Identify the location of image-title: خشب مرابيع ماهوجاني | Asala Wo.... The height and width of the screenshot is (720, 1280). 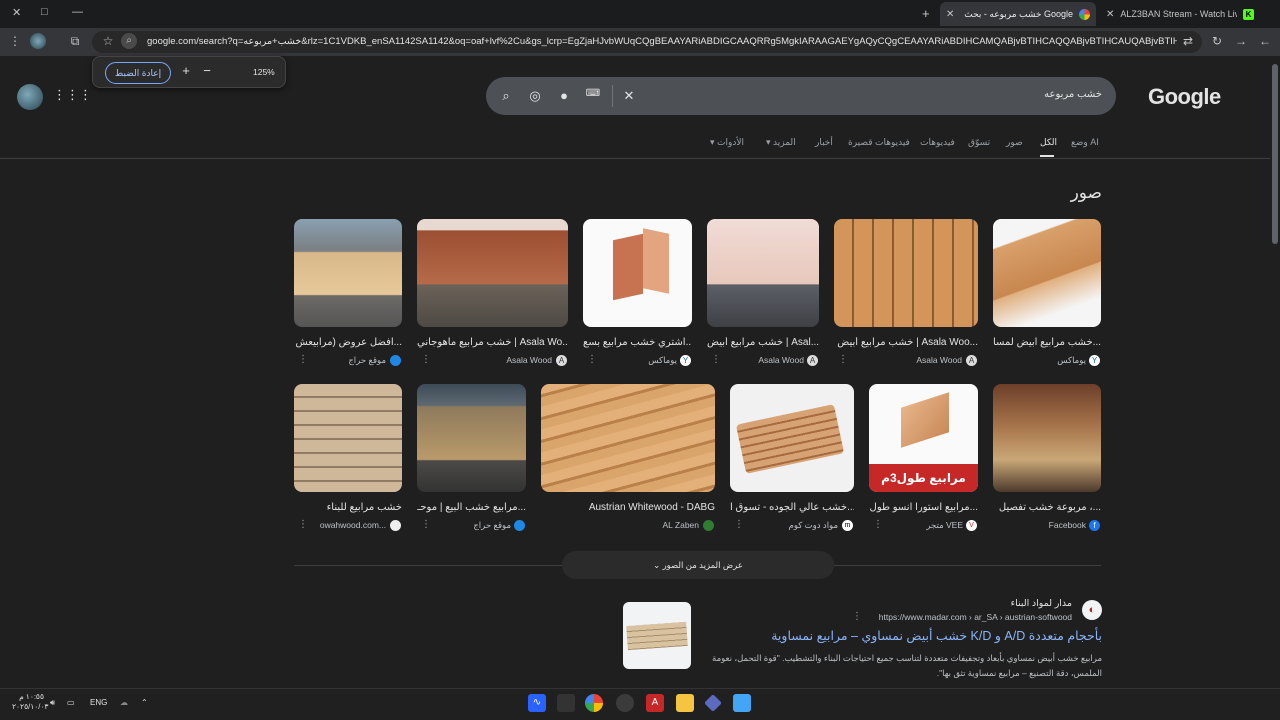
(492, 342).